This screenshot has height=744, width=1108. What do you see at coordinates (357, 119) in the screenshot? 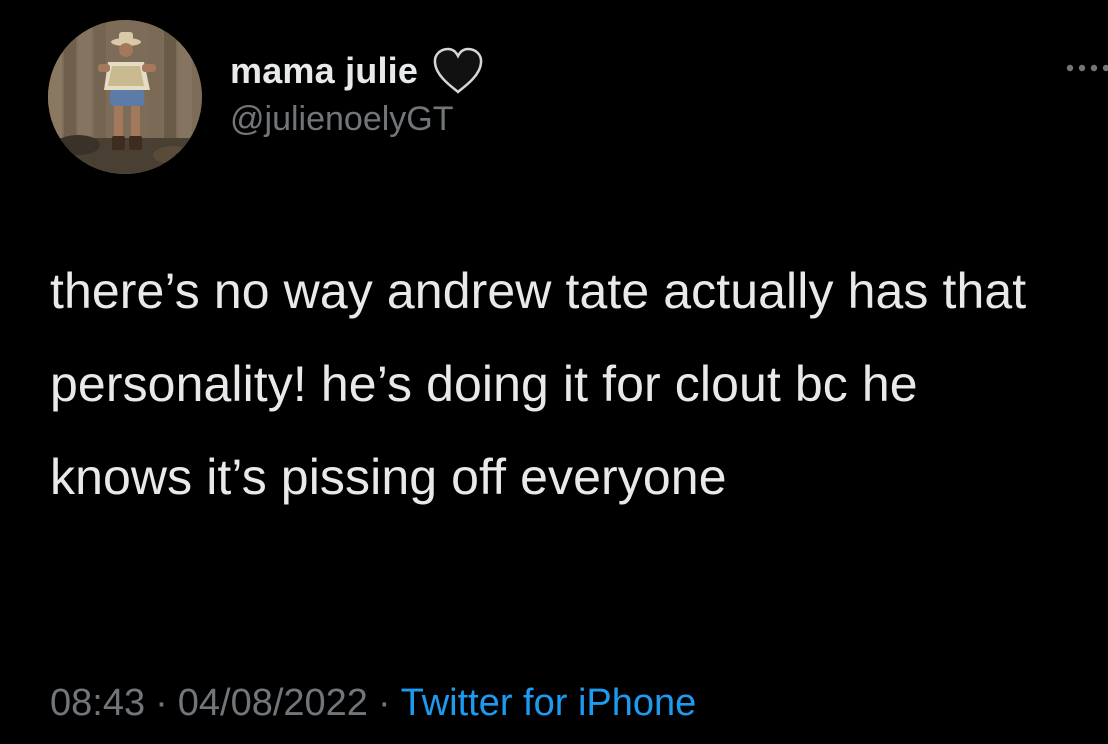
I see `user-handle: @julienoelyGT` at bounding box center [357, 119].